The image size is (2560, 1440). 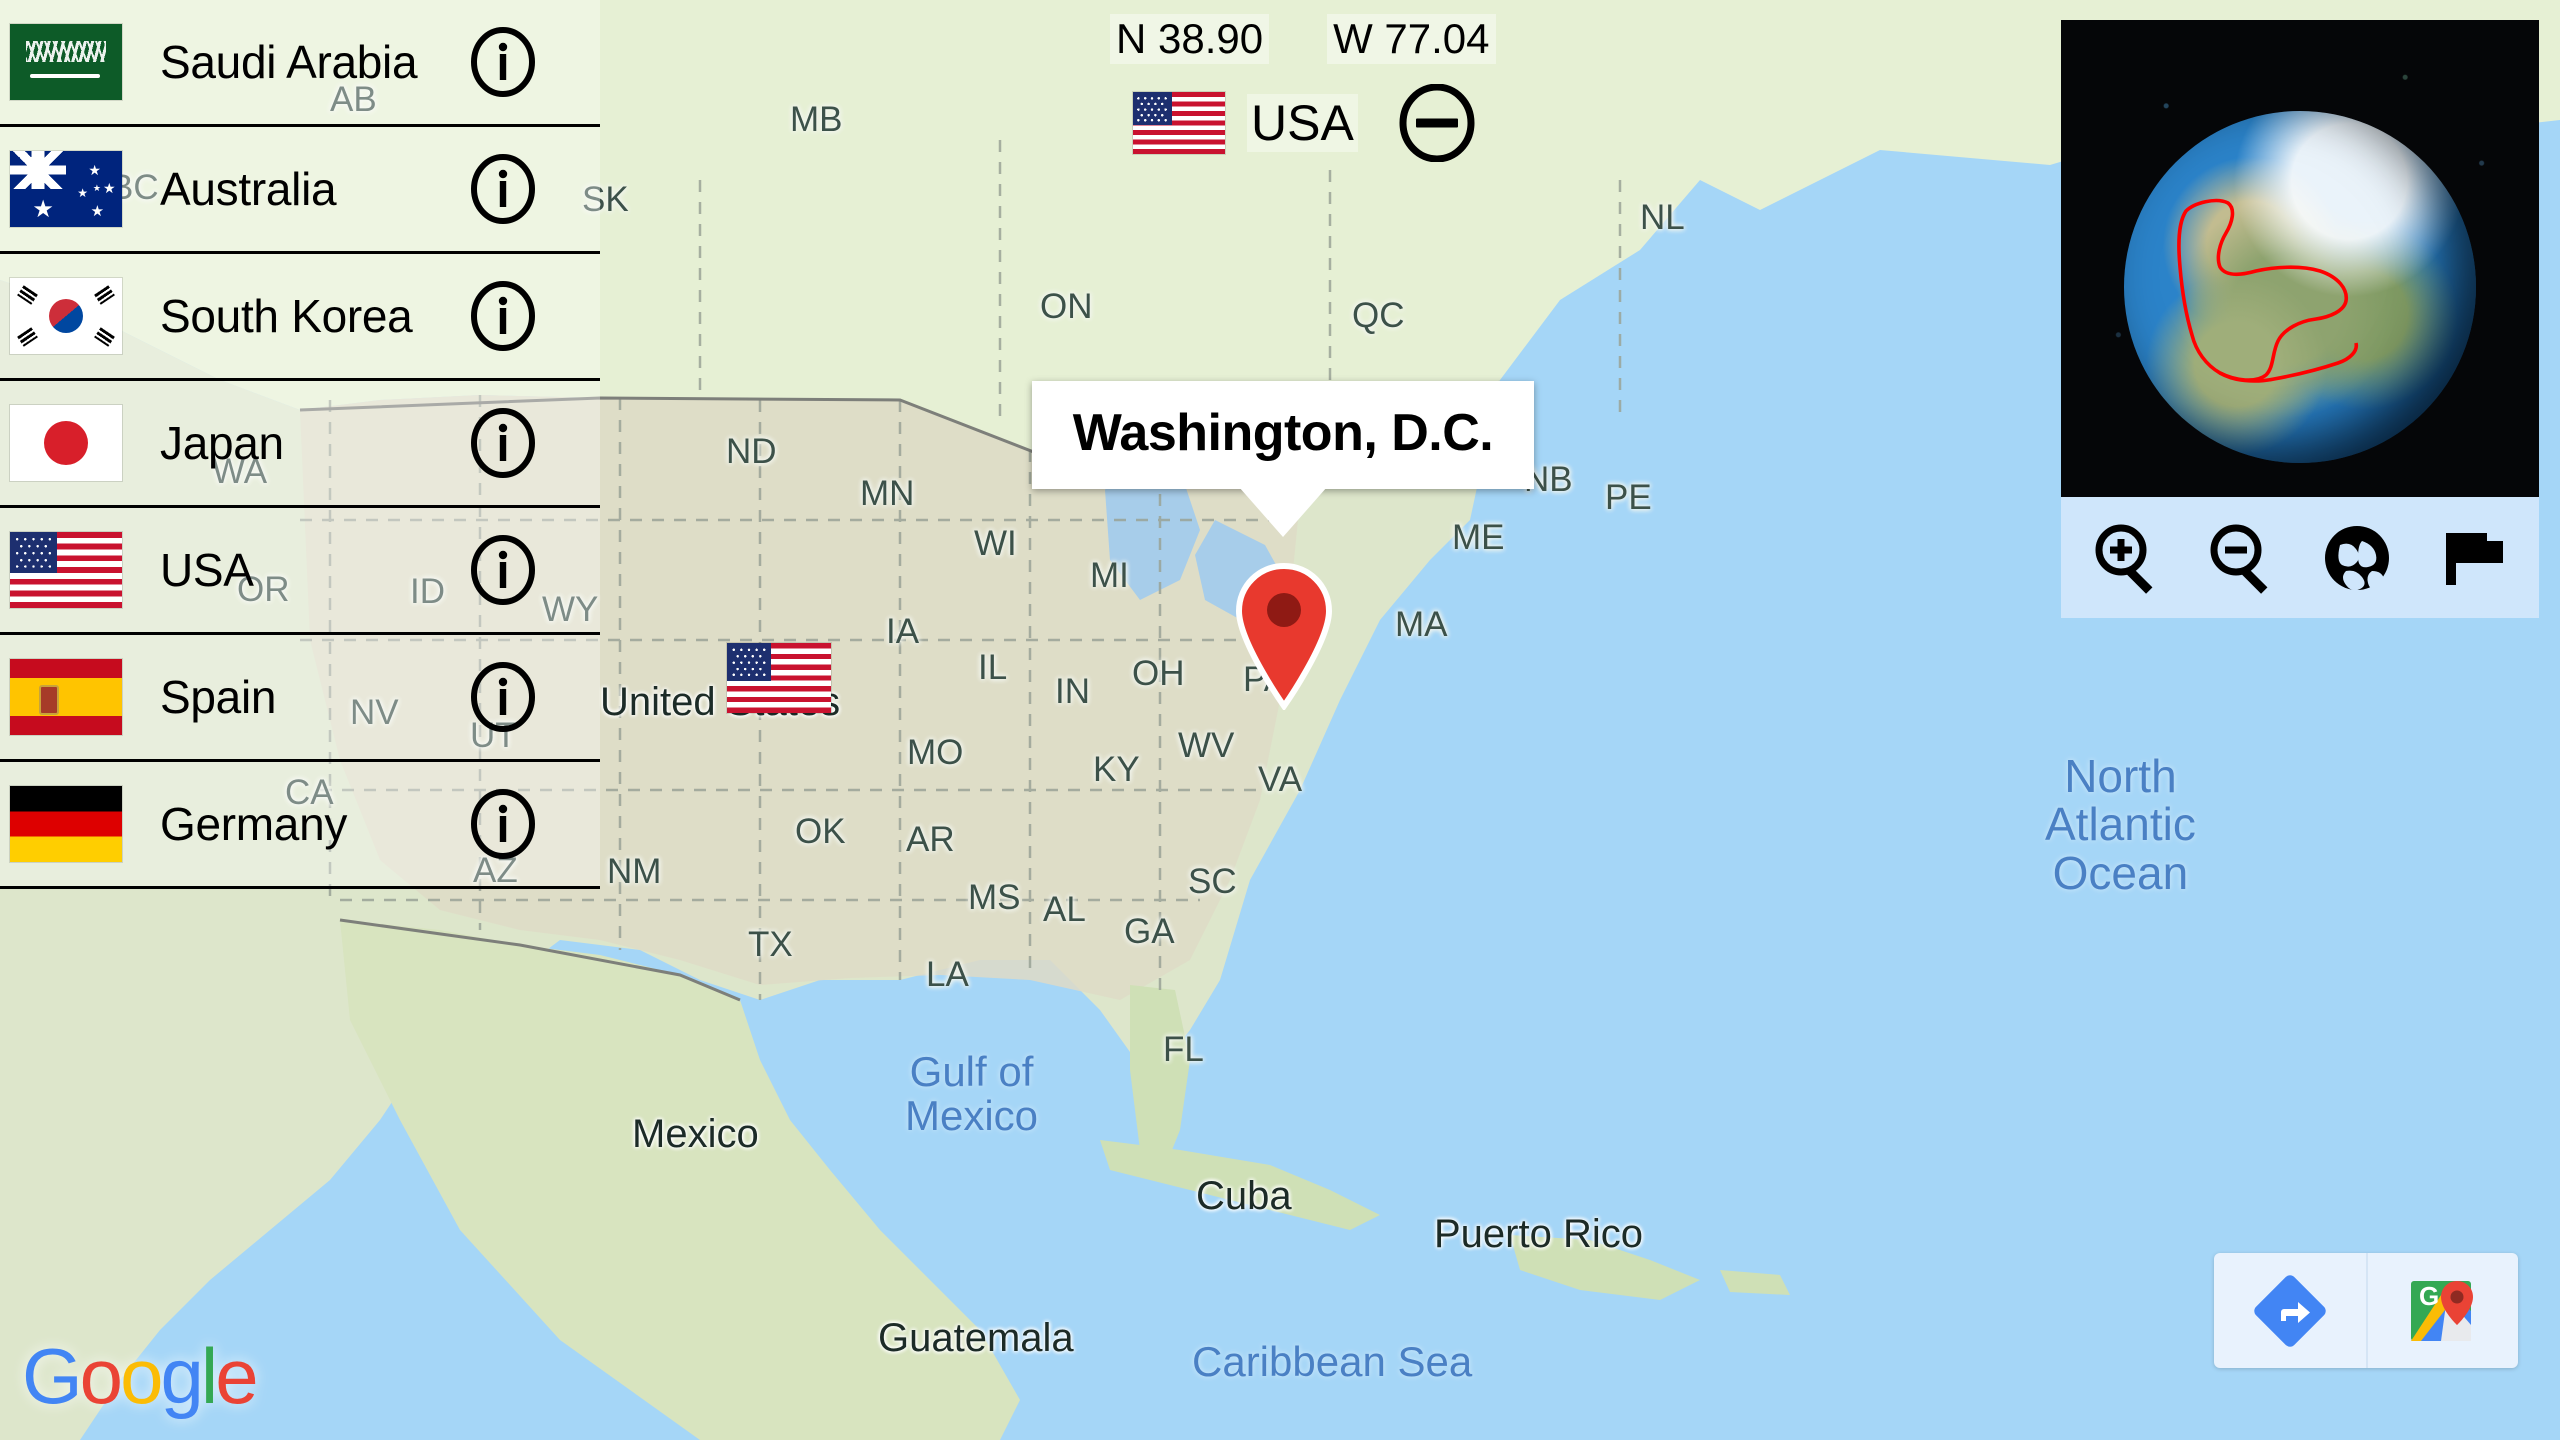 I want to click on state-label: IN, so click(x=1072, y=691).